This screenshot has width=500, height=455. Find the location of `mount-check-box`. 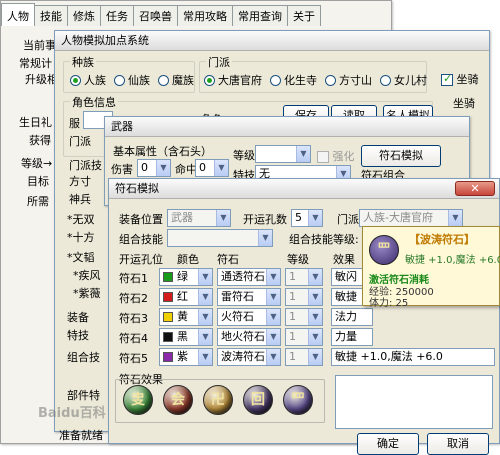

mount-check-box is located at coordinates (447, 79).